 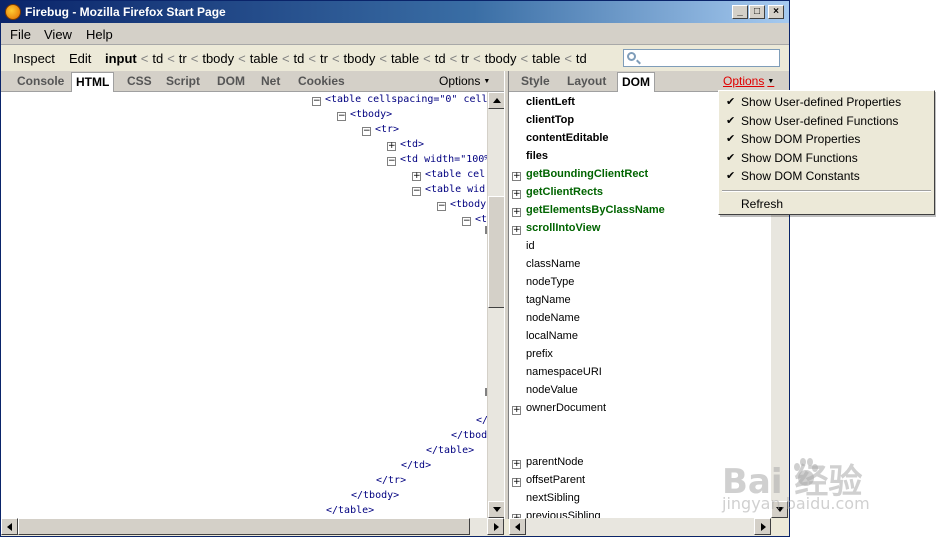 What do you see at coordinates (701, 58) in the screenshot?
I see `search-input` at bounding box center [701, 58].